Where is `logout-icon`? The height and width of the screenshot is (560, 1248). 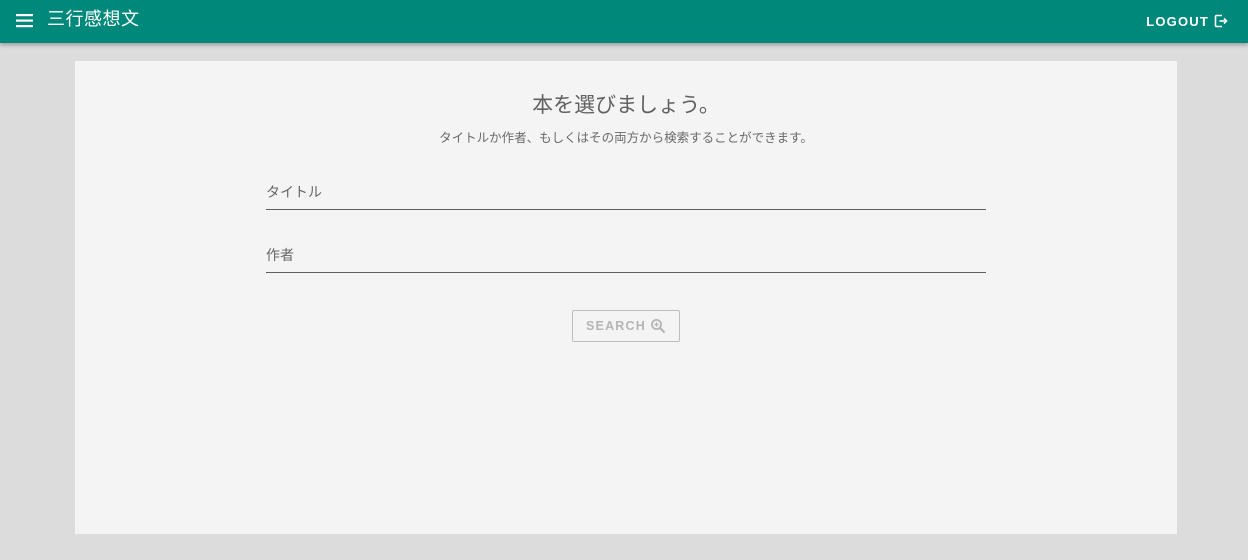 logout-icon is located at coordinates (1221, 21).